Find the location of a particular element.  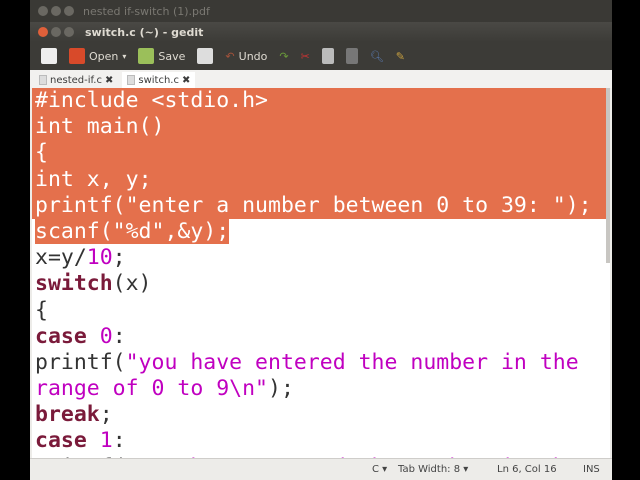

code-line: x=y/10; is located at coordinates (321, 258).